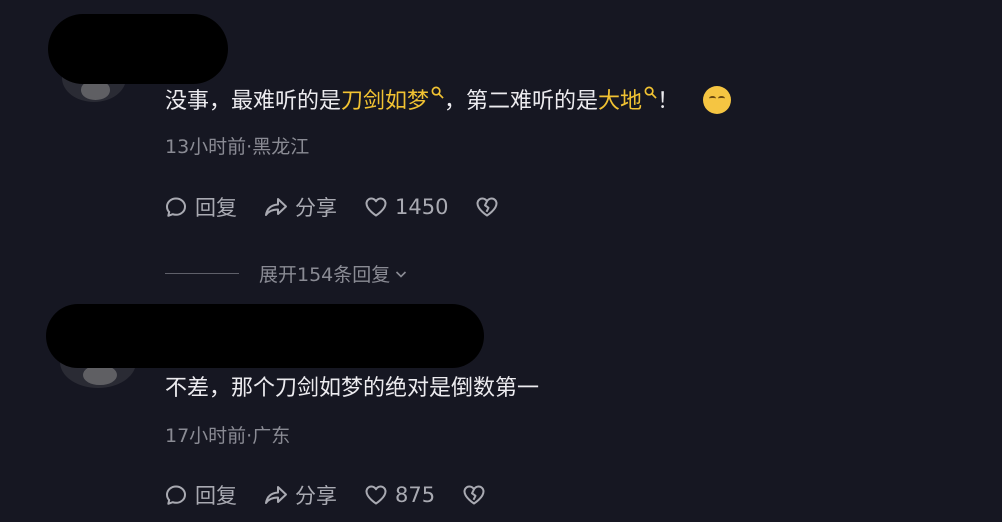 The width and height of the screenshot is (1002, 522). What do you see at coordinates (202, 273) in the screenshot?
I see `divider-line` at bounding box center [202, 273].